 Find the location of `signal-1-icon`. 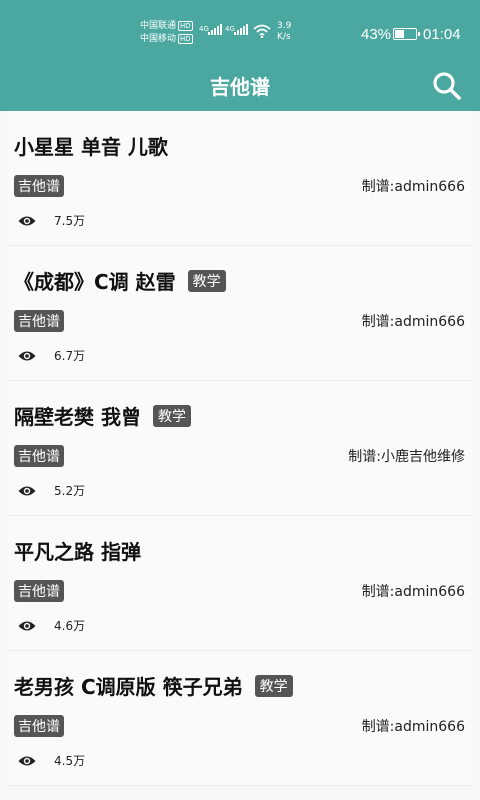

signal-1-icon is located at coordinates (215, 29).